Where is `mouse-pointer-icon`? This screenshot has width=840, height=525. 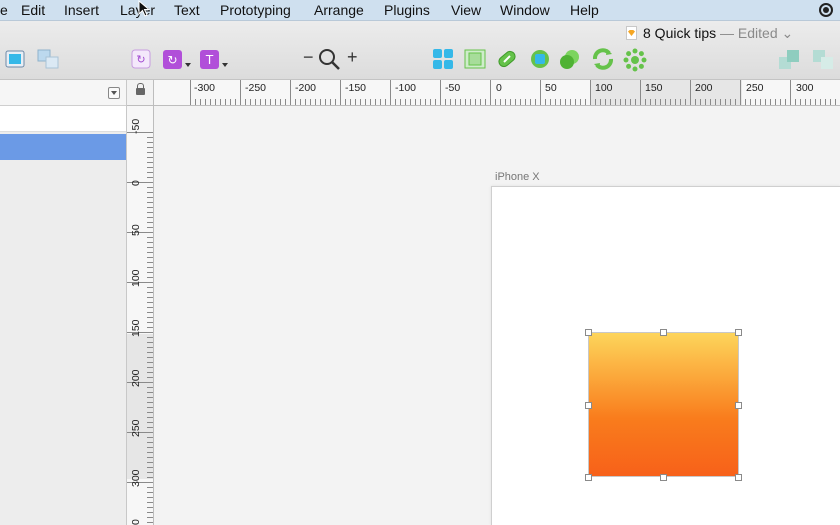 mouse-pointer-icon is located at coordinates (145, 11).